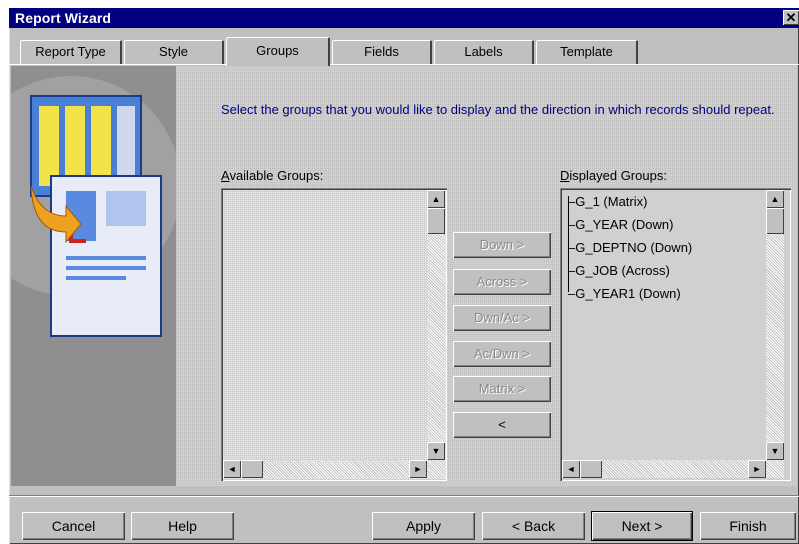  I want to click on list-item: –G_1 (Matrix), so click(607, 201).